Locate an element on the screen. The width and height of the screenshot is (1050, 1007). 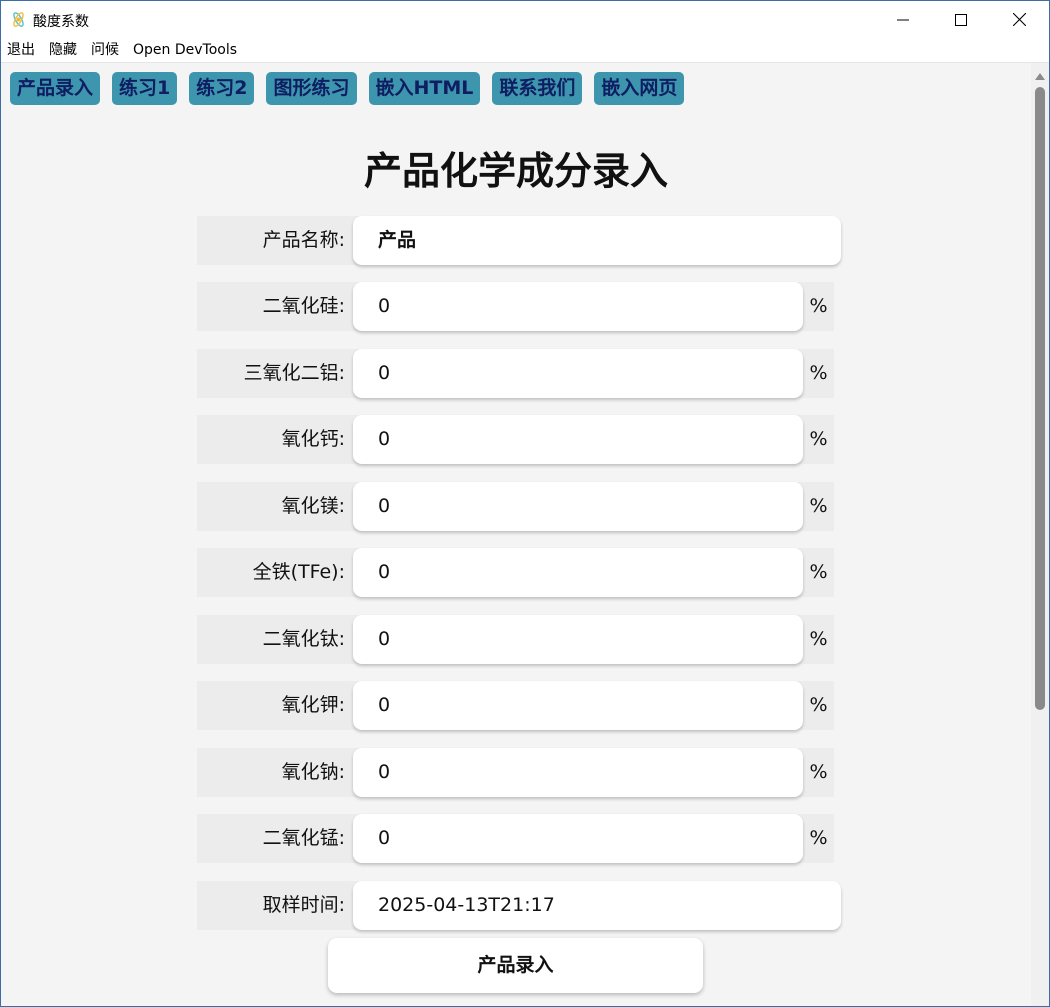
component-input-sio2: 0 is located at coordinates (578, 306).